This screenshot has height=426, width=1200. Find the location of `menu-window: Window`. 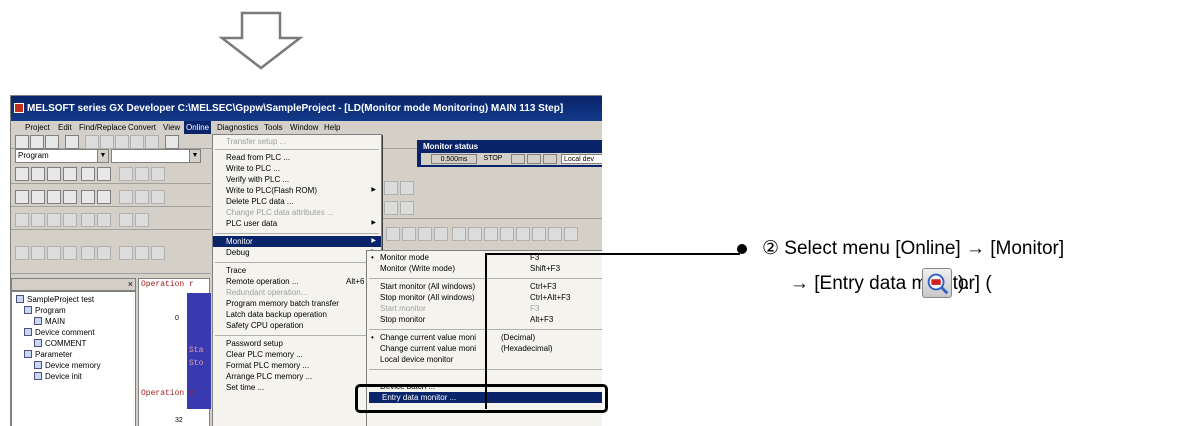

menu-window: Window is located at coordinates (304, 127).